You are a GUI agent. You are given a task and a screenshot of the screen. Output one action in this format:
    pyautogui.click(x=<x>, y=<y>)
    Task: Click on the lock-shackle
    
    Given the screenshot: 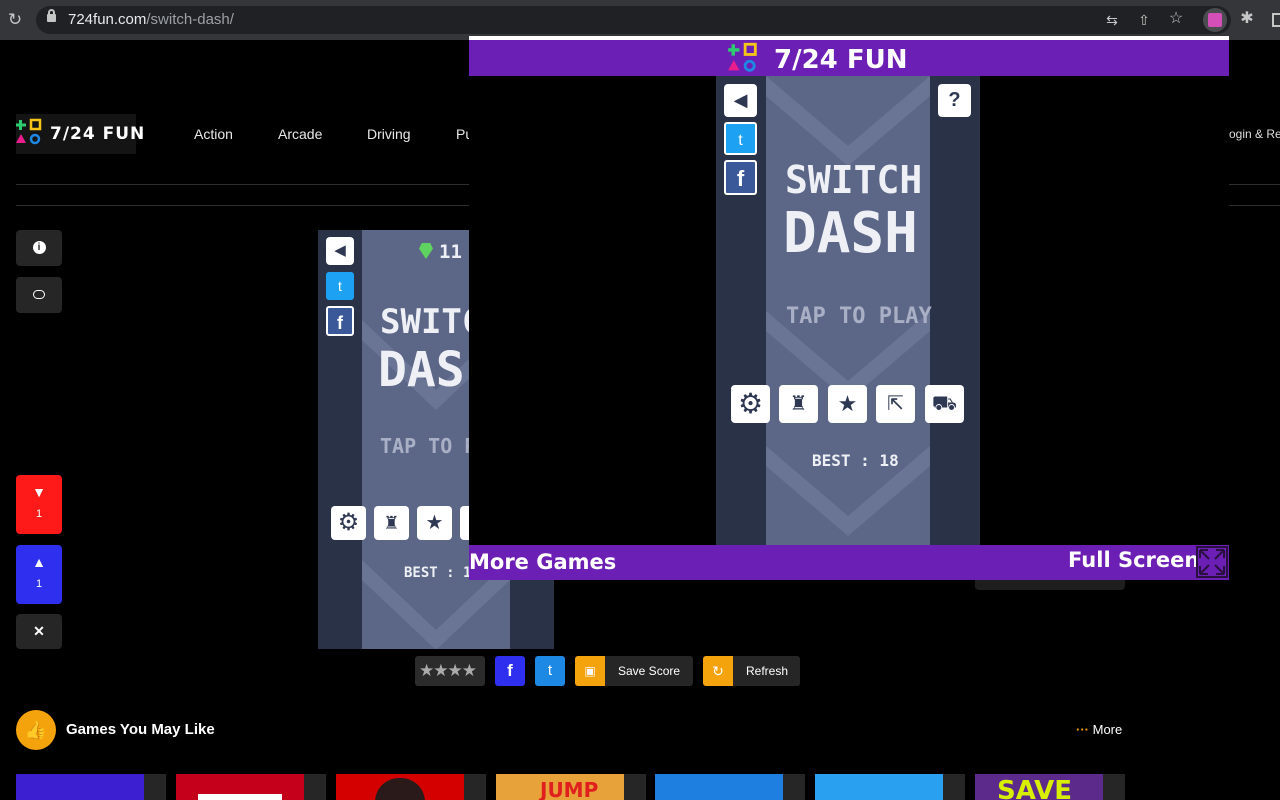 What is the action you would take?
    pyautogui.click(x=51, y=12)
    